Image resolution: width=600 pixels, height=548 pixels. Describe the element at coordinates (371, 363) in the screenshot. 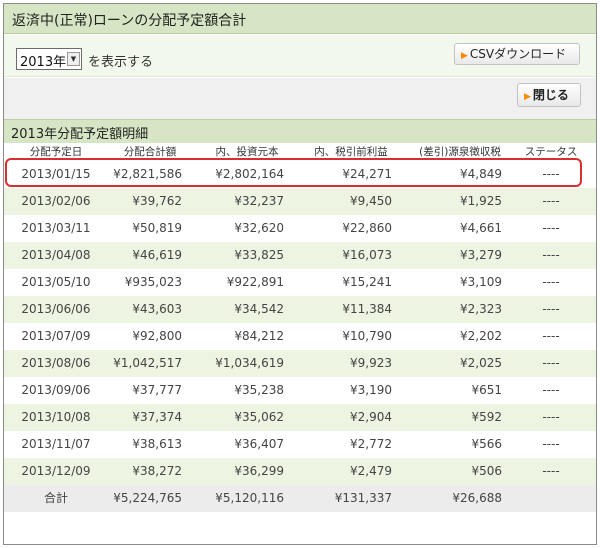

I see `cell-pretax-profit: ¥9,923` at that location.